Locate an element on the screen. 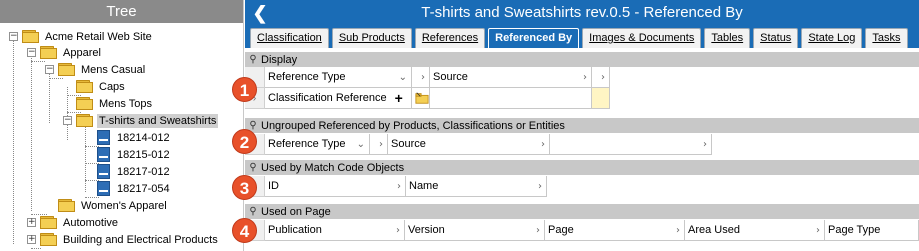 The height and width of the screenshot is (251, 919). tree-node-18214-012: 18214-012 is located at coordinates (134, 137).